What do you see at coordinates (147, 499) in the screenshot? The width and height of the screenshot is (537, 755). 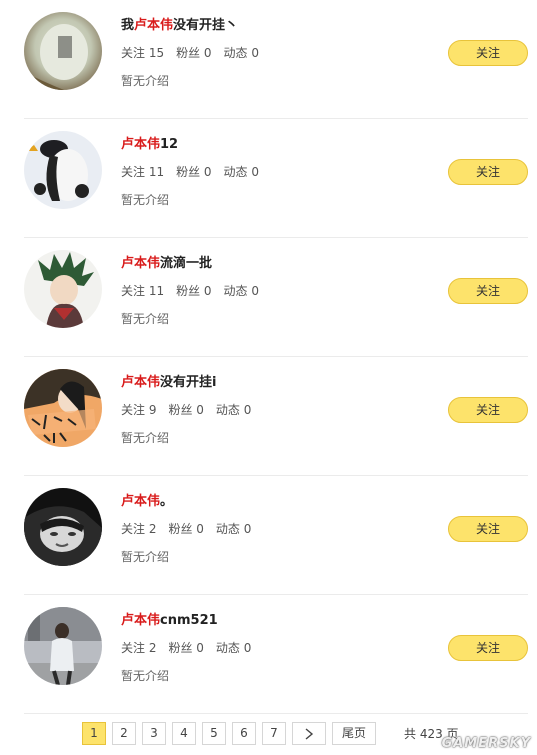 I see `user-name: 卢本伟。` at bounding box center [147, 499].